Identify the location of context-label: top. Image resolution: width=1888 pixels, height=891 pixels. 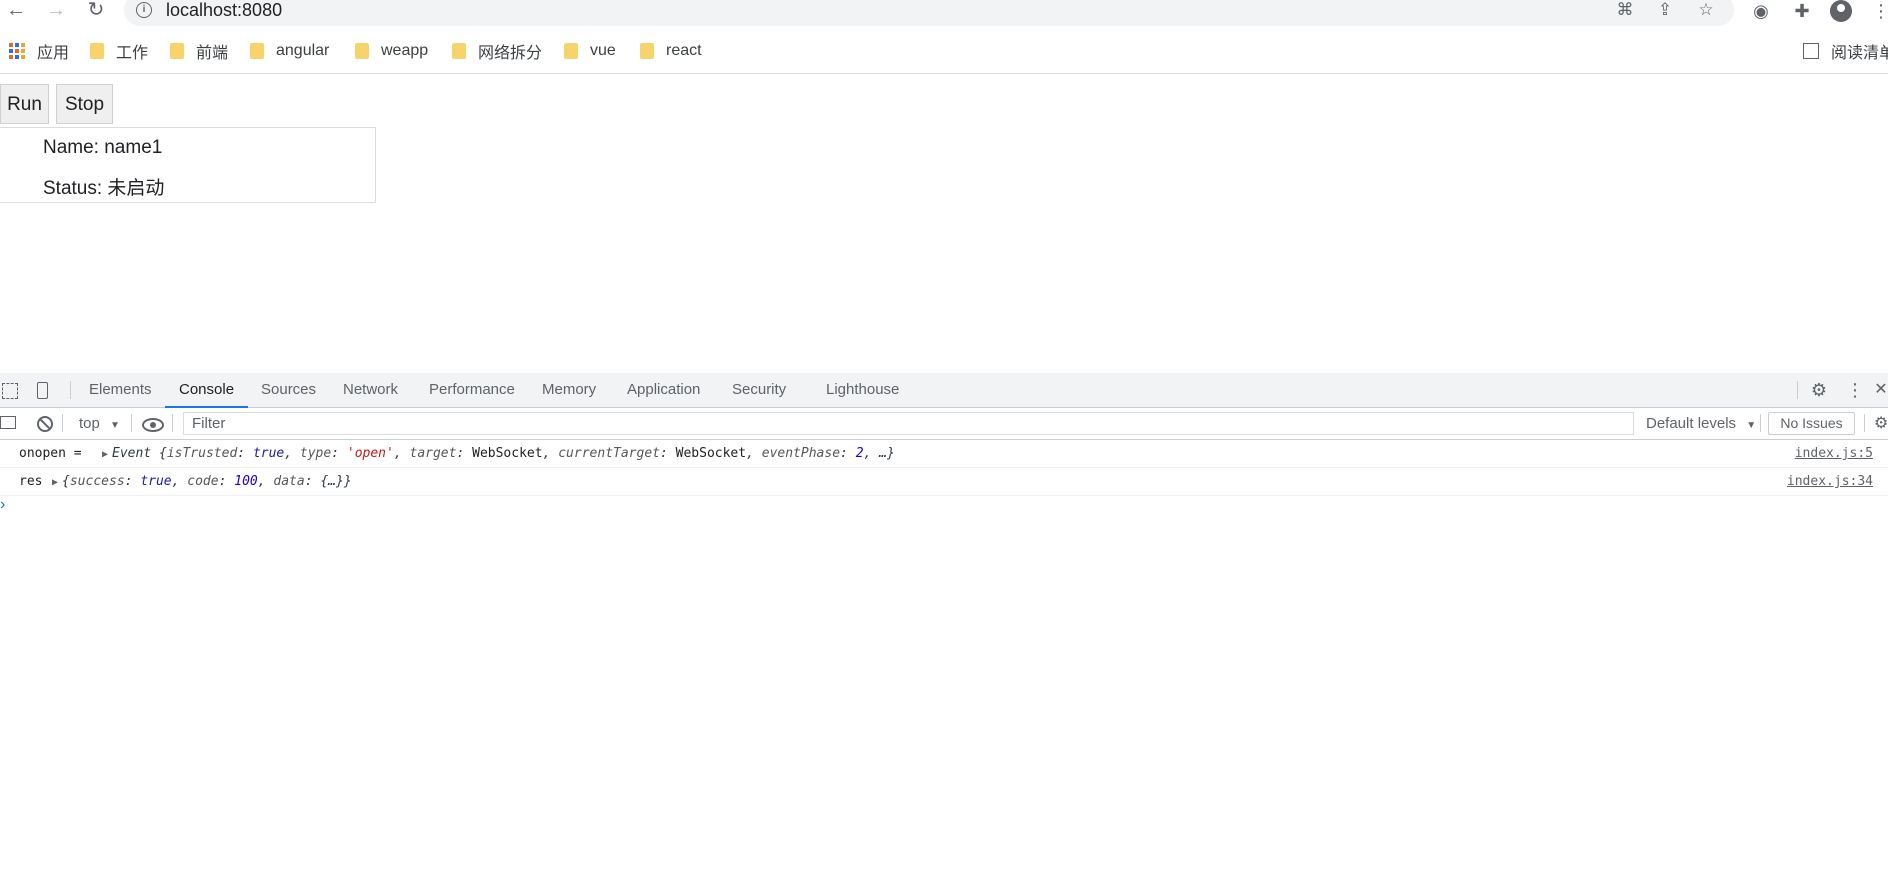
(89, 423).